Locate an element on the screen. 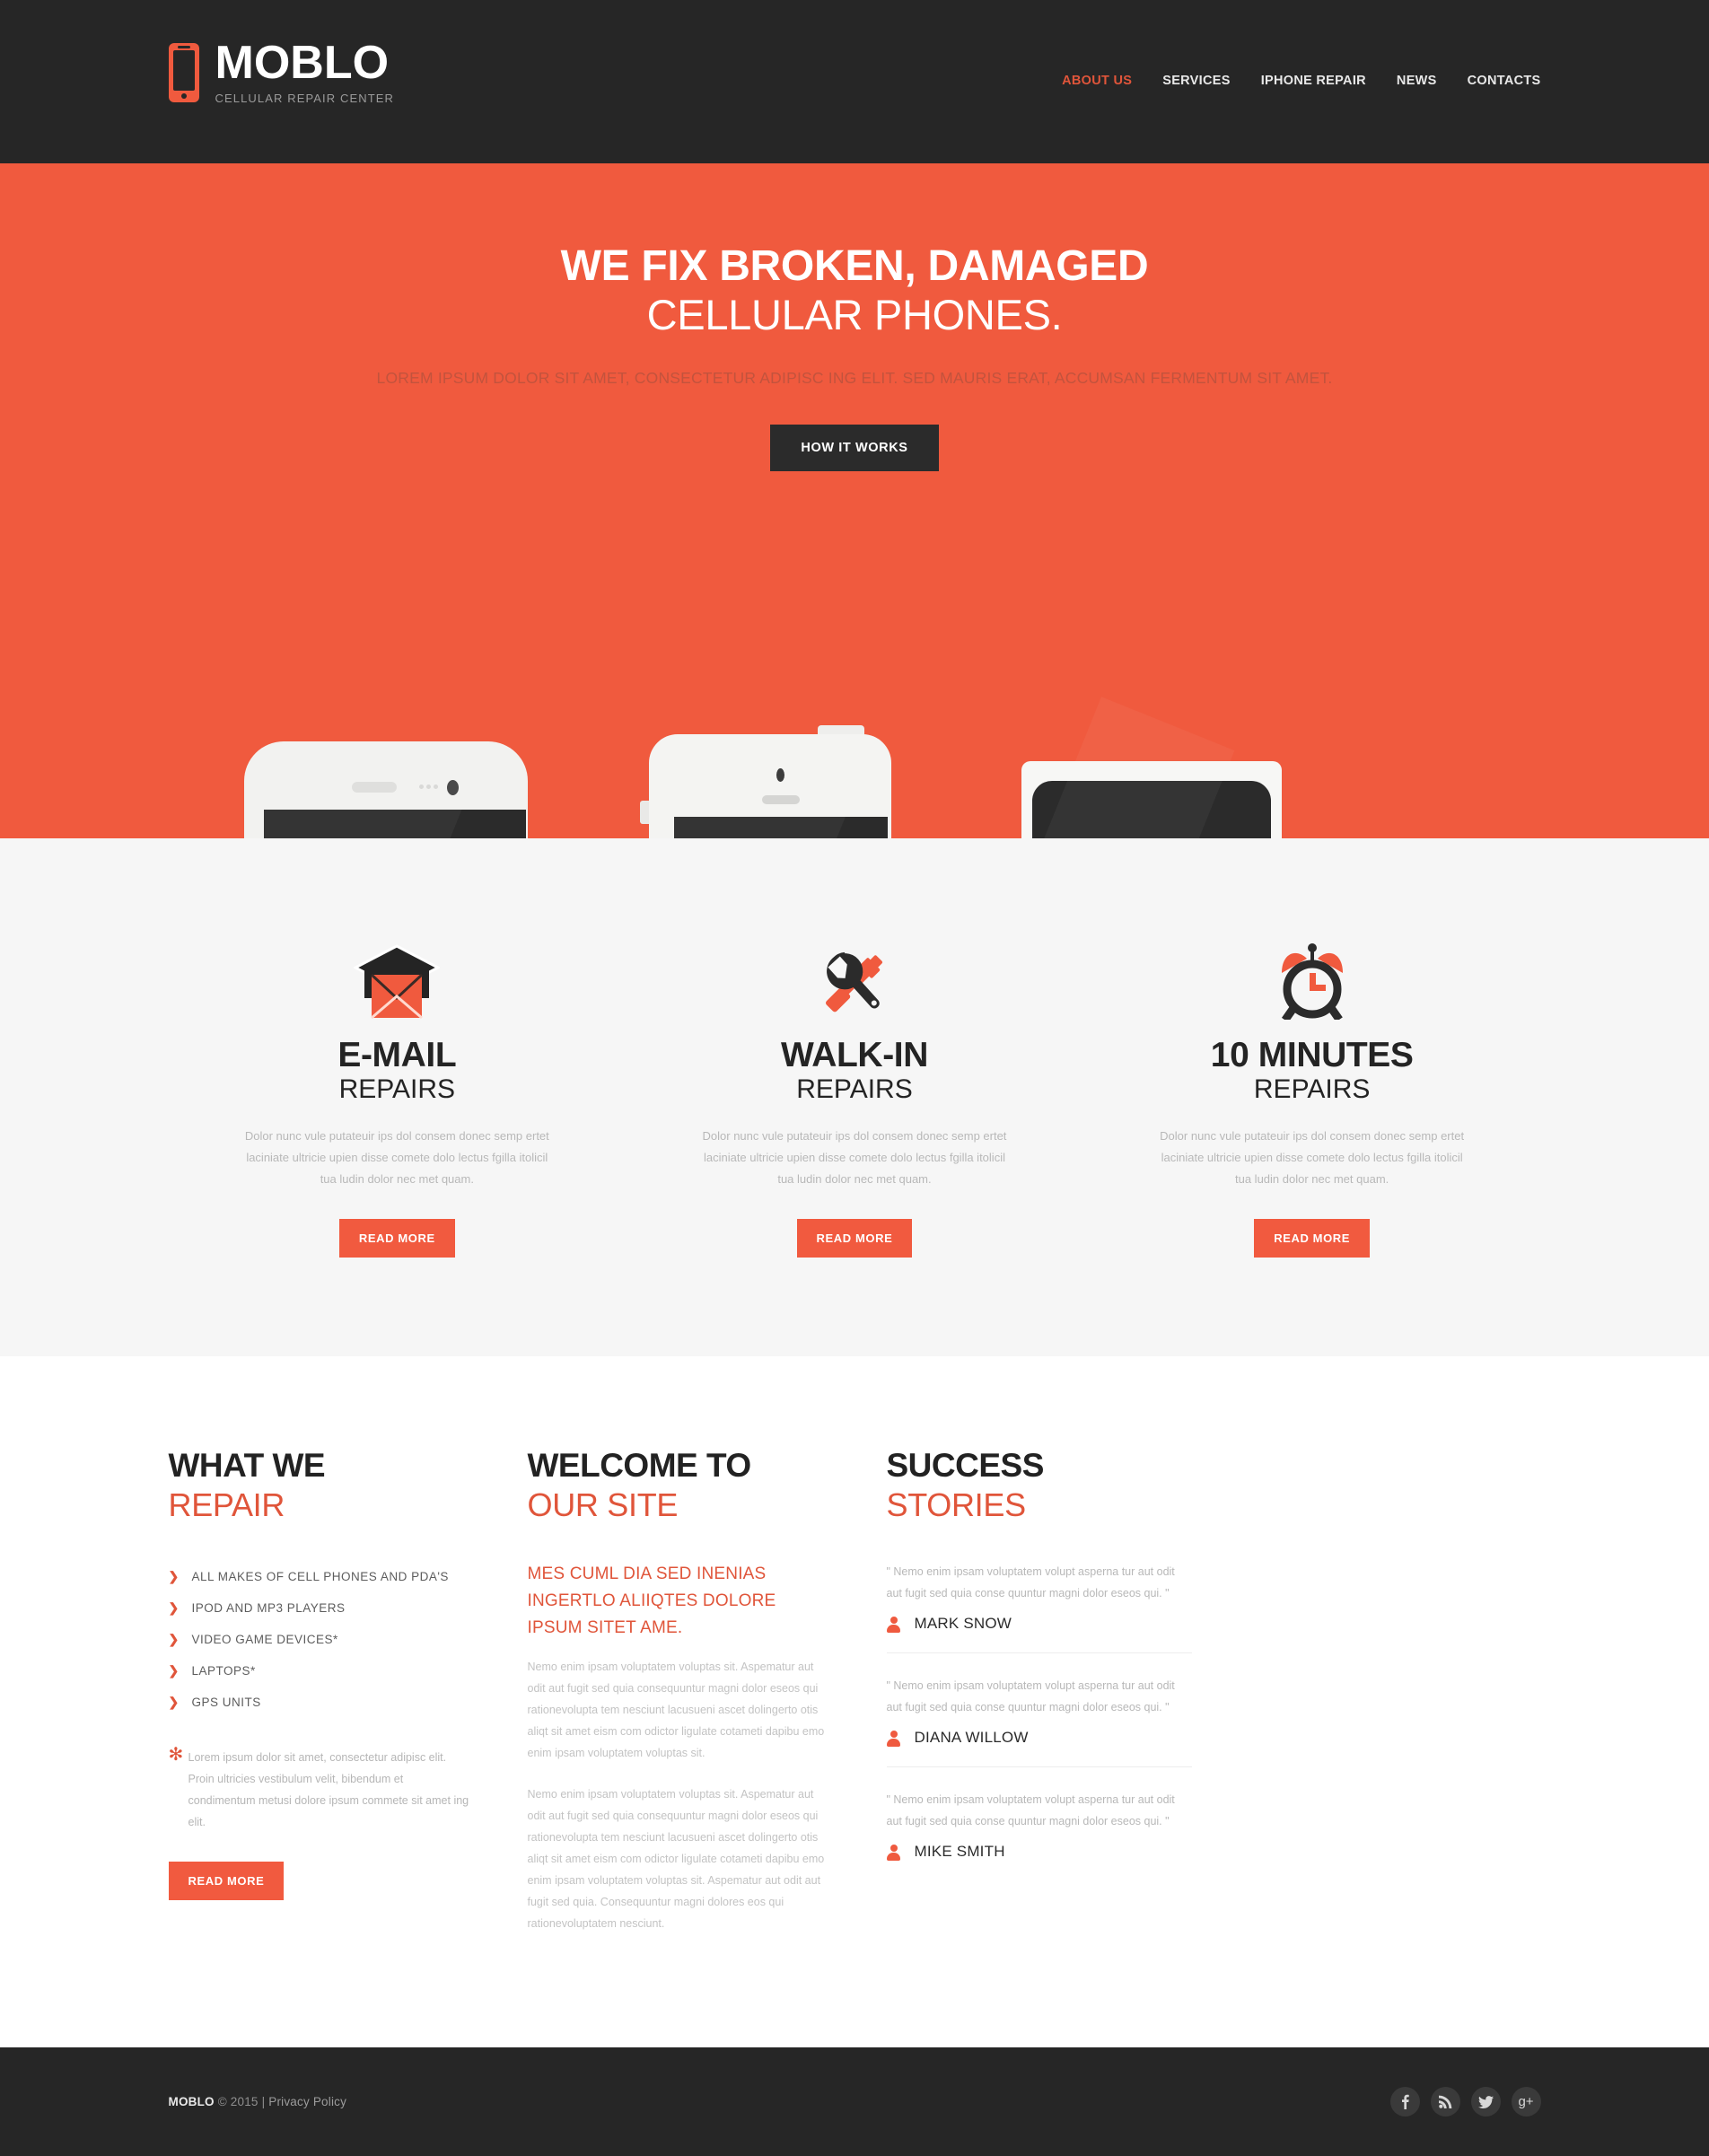  envelope-icon is located at coordinates (397, 976).